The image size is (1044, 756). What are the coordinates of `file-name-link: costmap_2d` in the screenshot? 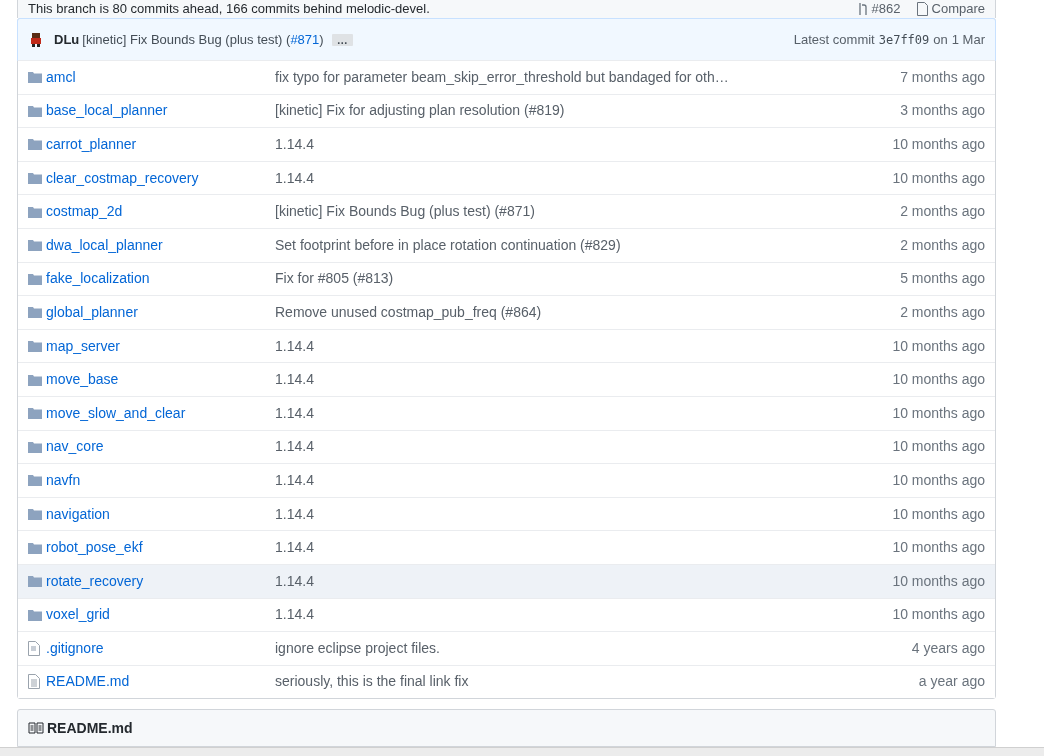 It's located at (160, 212).